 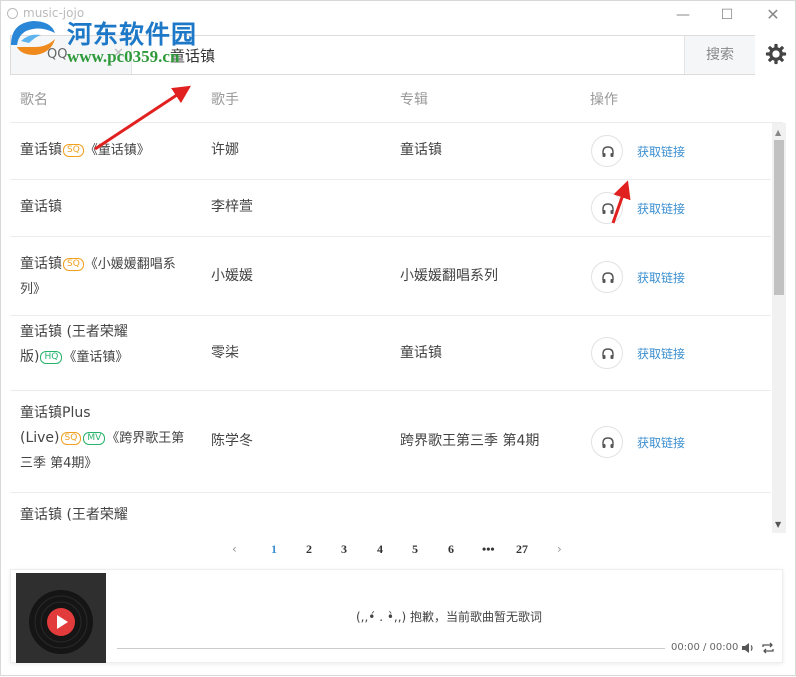 I want to click on vinyl-disc-icon, so click(x=61, y=618).